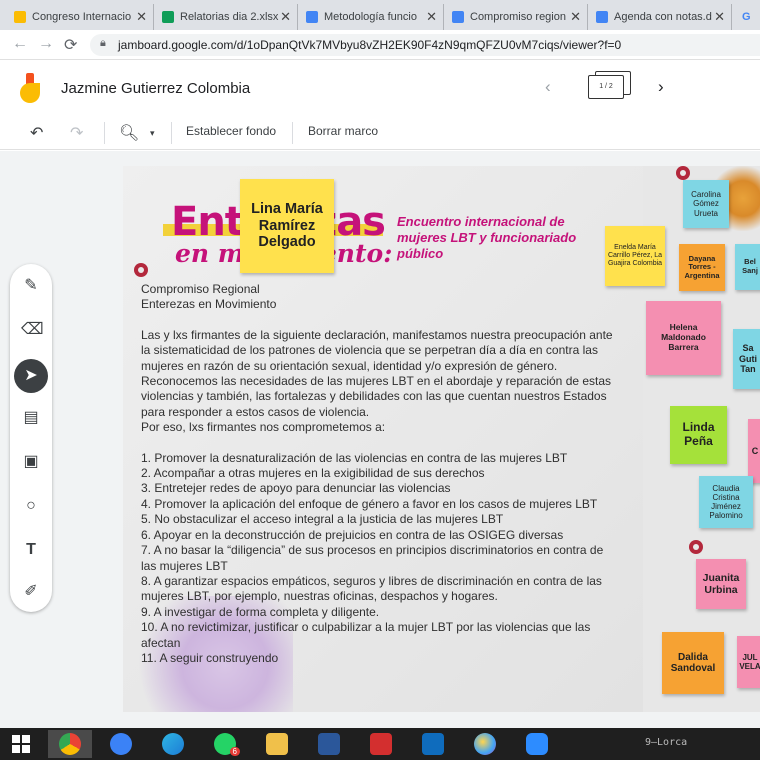 The height and width of the screenshot is (760, 760). I want to click on sticky-note: Dalida Sandoval, so click(693, 663).